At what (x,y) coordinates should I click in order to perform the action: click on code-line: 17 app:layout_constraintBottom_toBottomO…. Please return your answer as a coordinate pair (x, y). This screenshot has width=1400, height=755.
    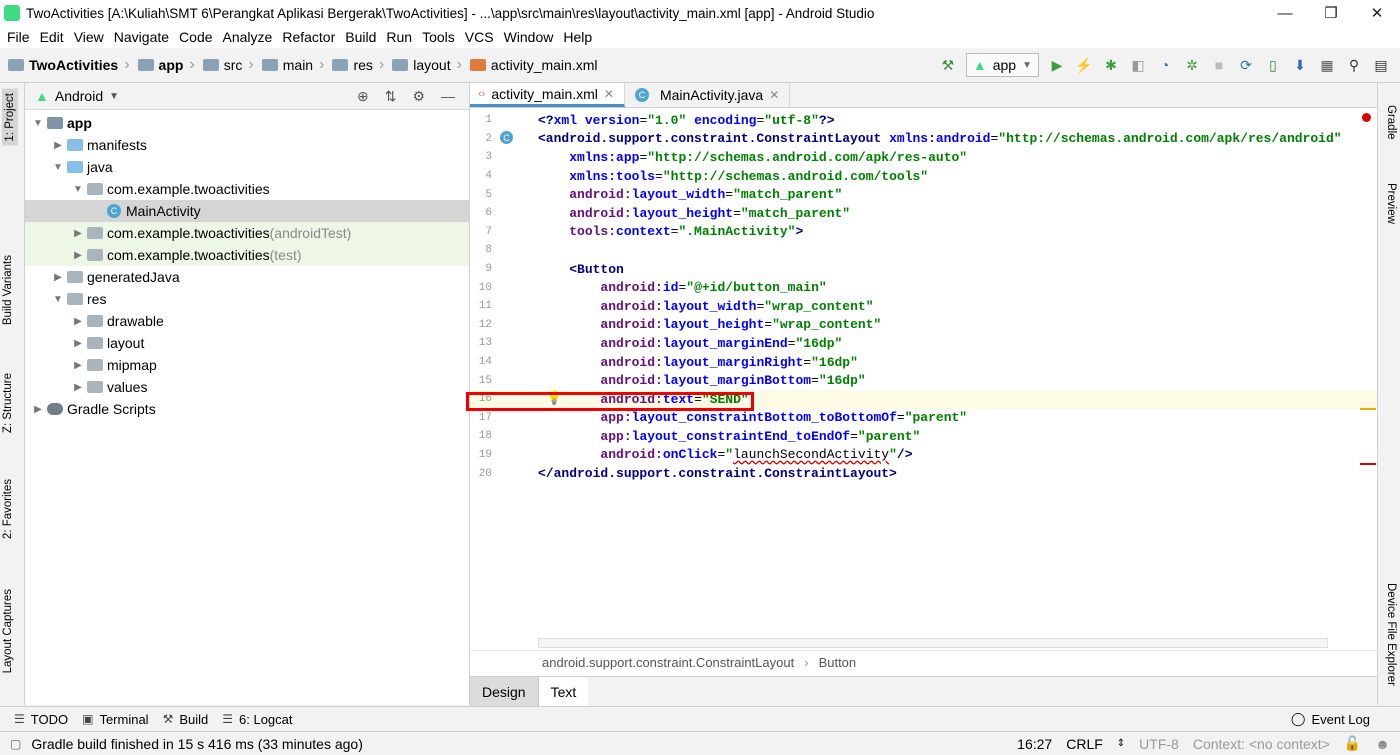
    Looking at the image, I should click on (923, 418).